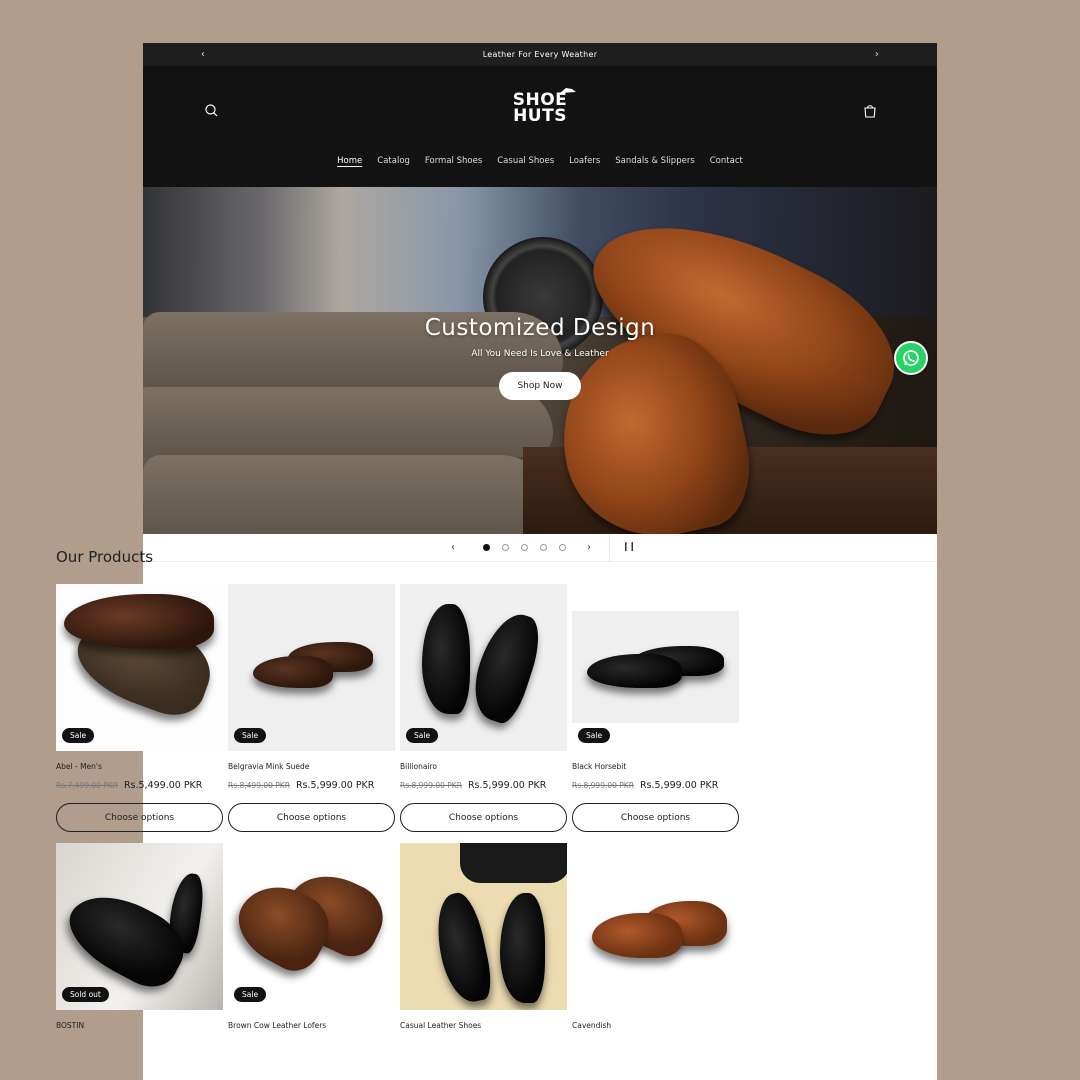 This screenshot has height=1080, width=1080. I want to click on product-card: Sold out BOSTIN, so click(139, 936).